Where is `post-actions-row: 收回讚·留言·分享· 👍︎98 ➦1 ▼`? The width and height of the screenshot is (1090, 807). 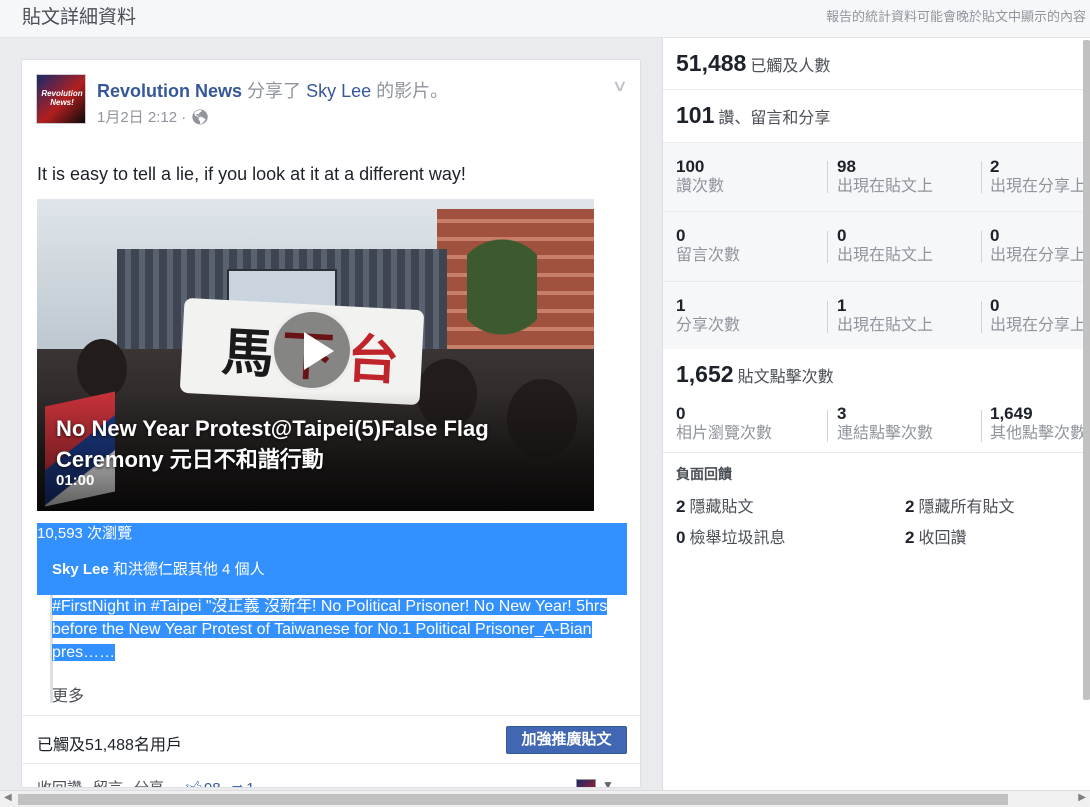 post-actions-row: 收回讚·留言·分享· 👍︎98 ➦1 ▼ is located at coordinates (331, 775).